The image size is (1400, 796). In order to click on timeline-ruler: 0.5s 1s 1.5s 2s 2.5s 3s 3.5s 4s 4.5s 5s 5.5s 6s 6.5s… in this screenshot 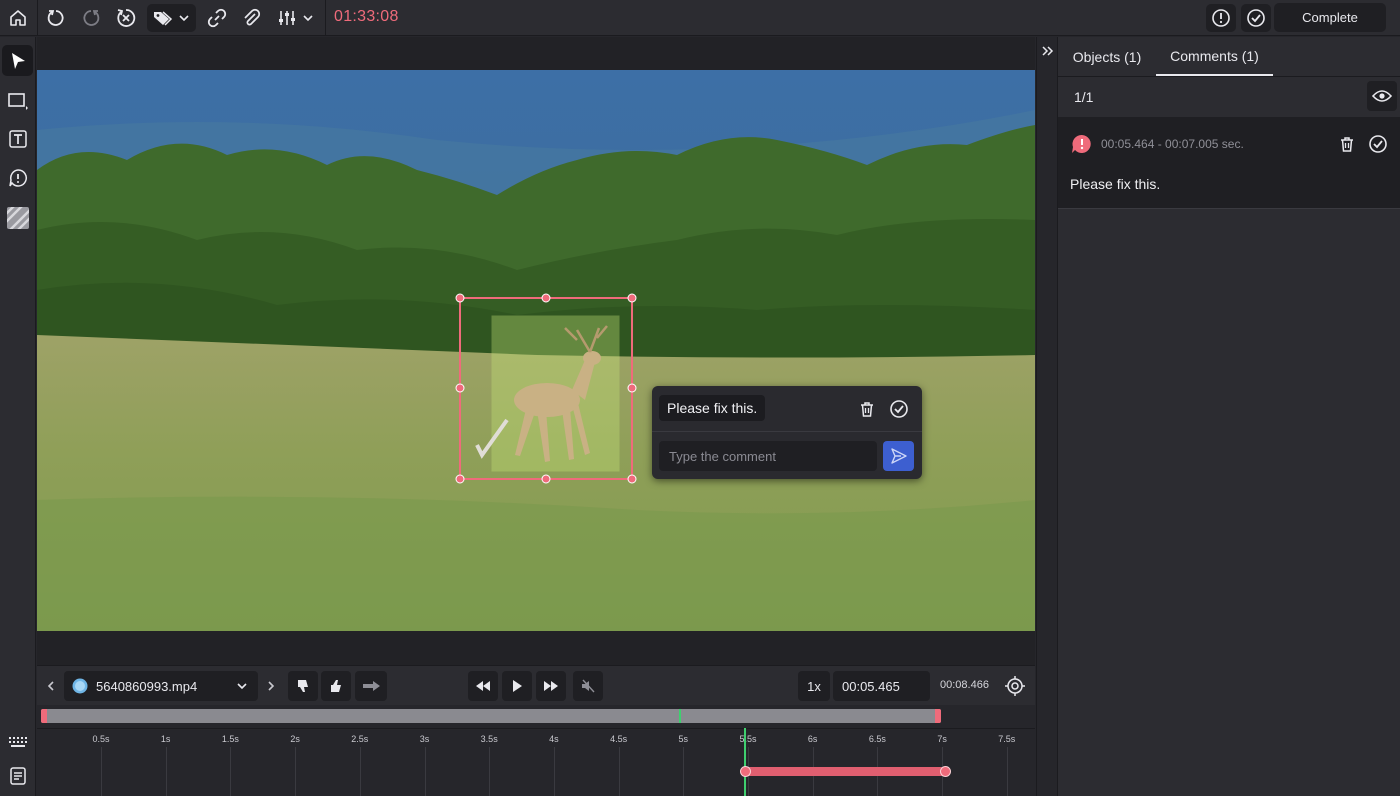, I will do `click(536, 762)`.